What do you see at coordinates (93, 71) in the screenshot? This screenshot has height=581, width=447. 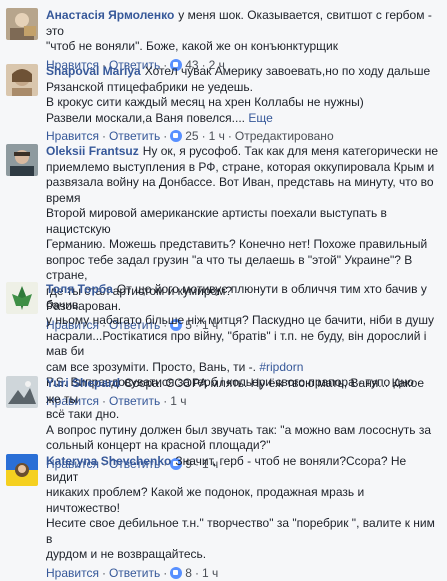 I see `comment-author: Shapoval Mariya` at bounding box center [93, 71].